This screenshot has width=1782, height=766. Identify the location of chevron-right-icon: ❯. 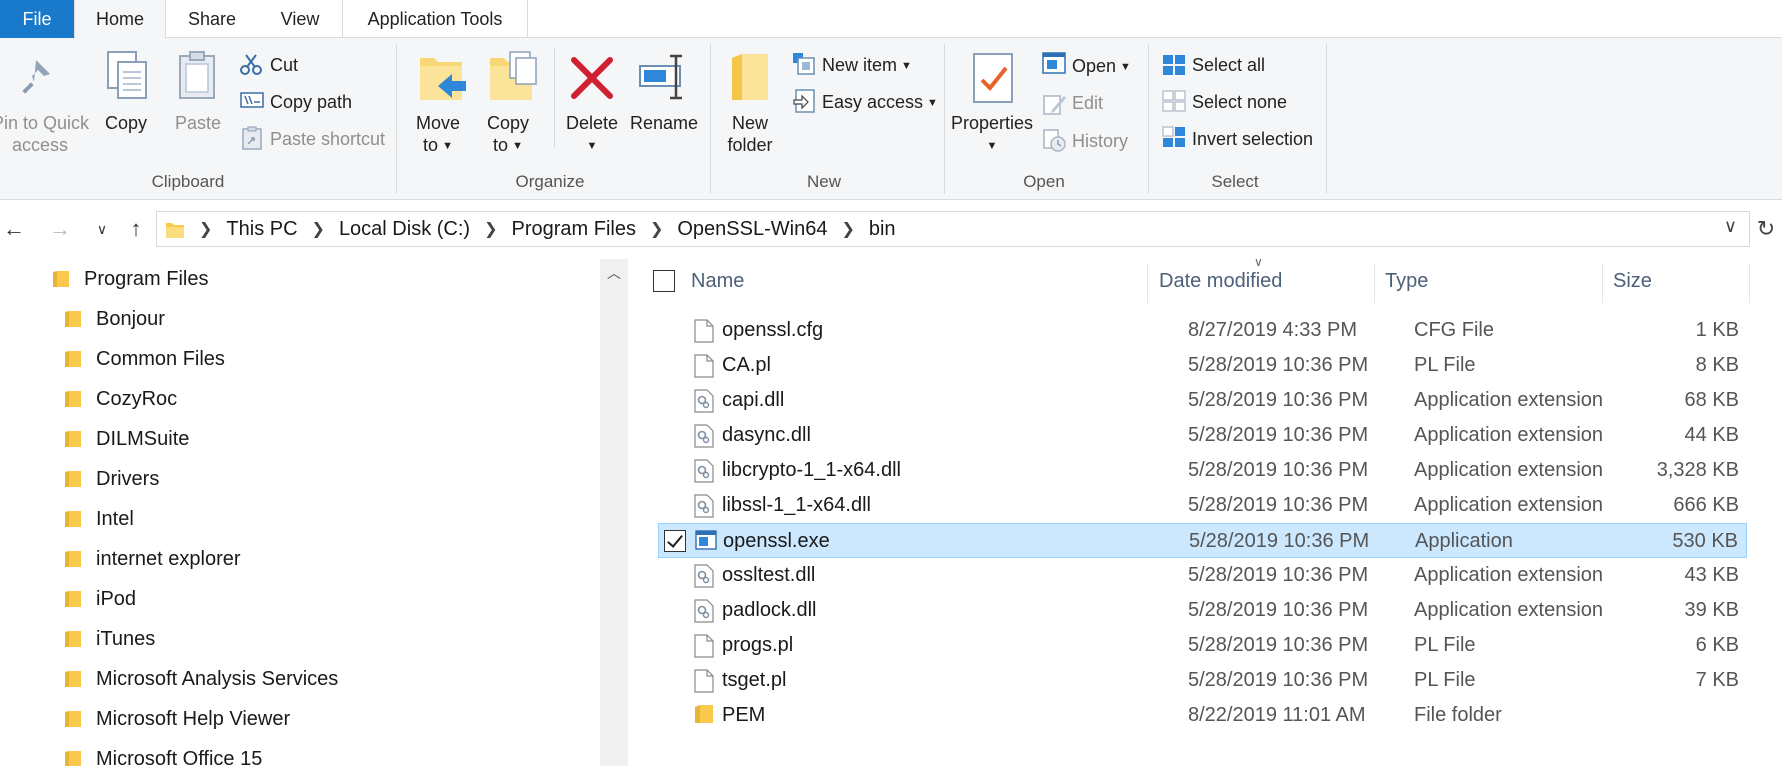
(491, 229).